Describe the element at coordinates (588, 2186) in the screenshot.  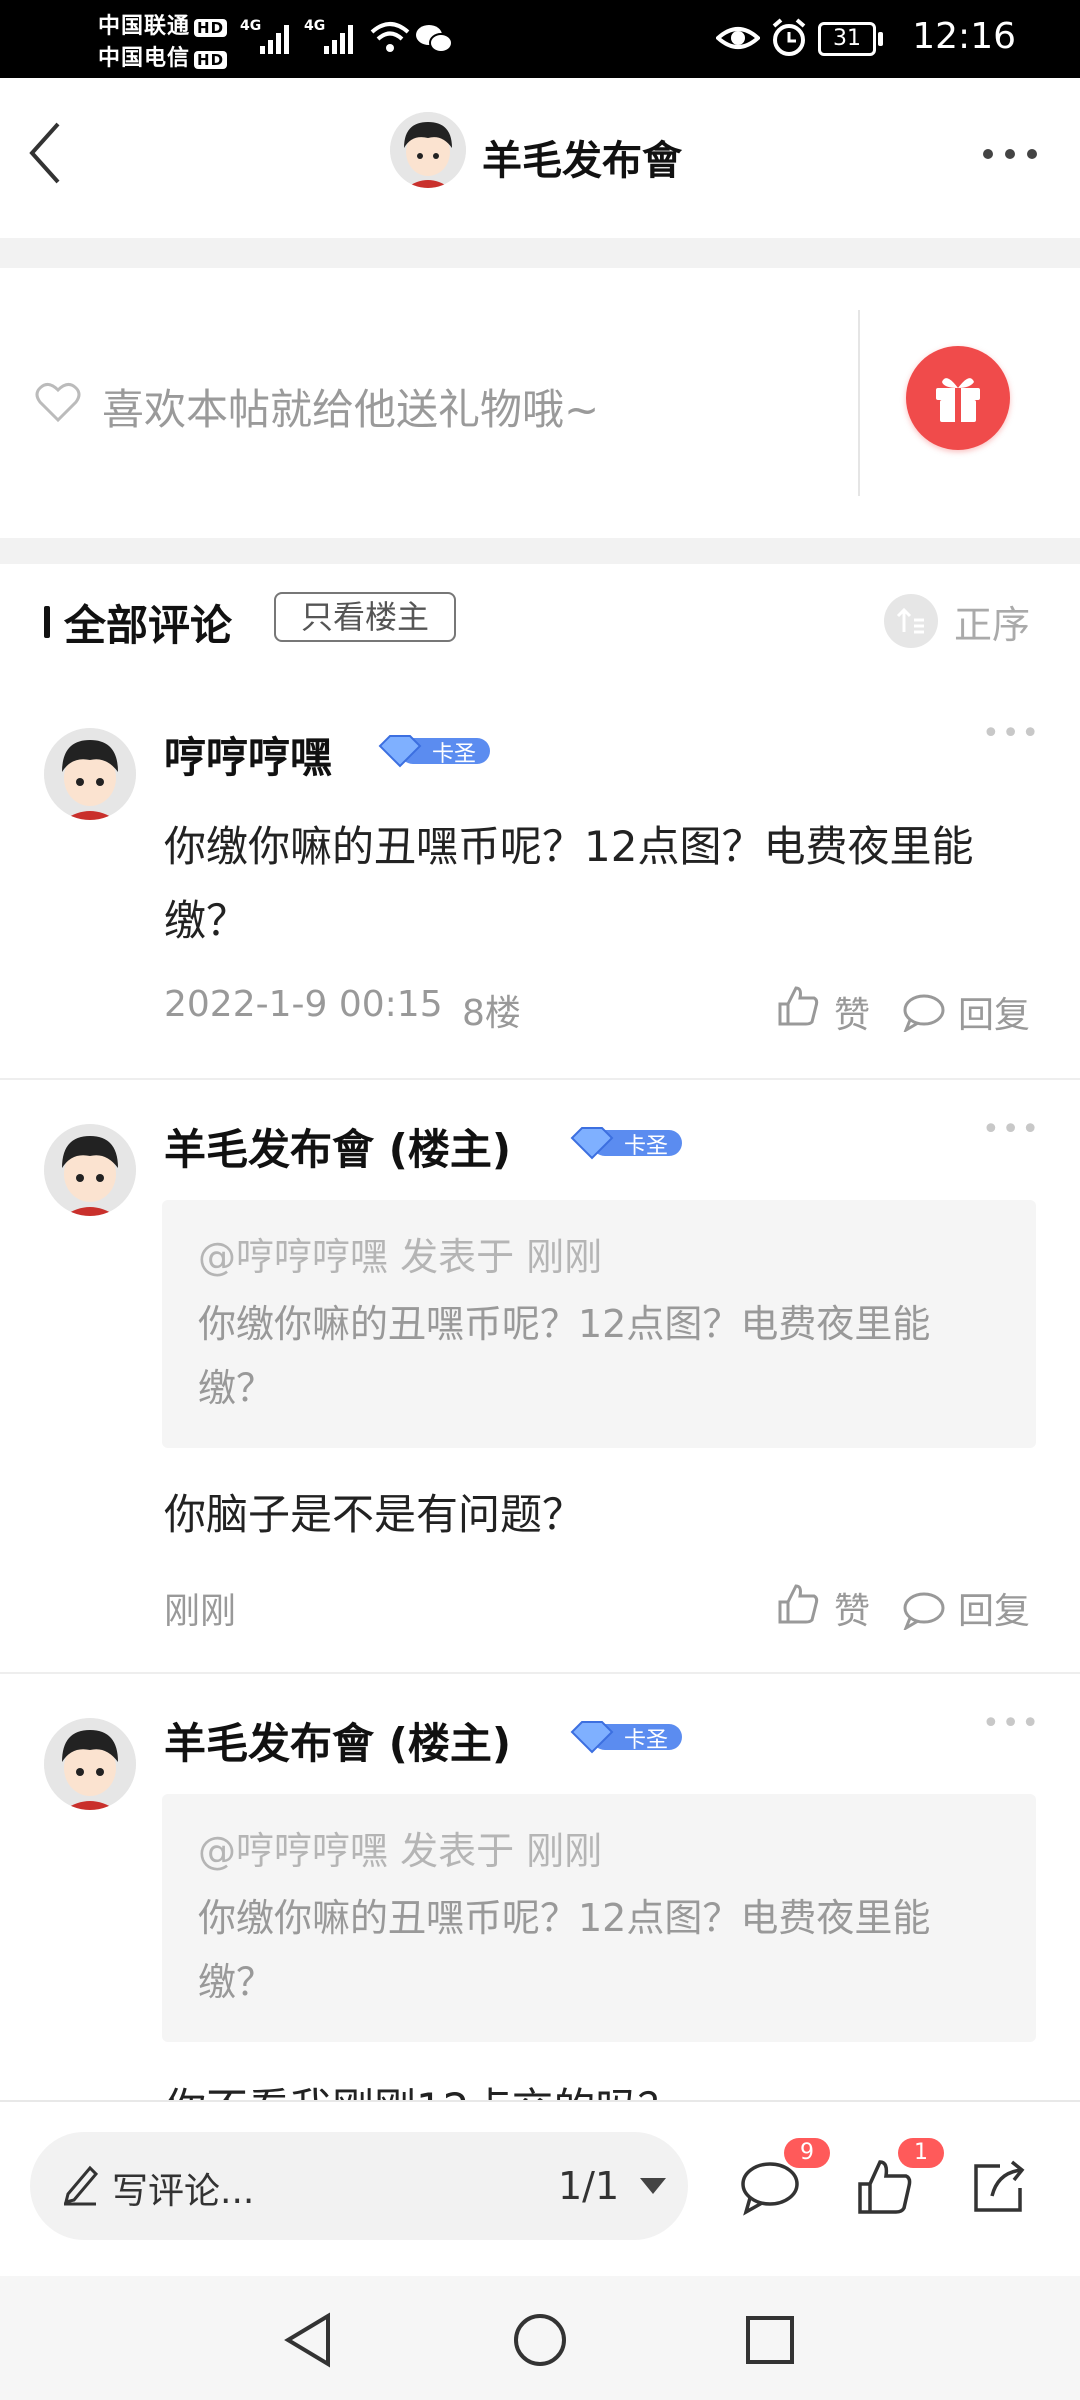
I see `page-indicator: 1/1` at that location.